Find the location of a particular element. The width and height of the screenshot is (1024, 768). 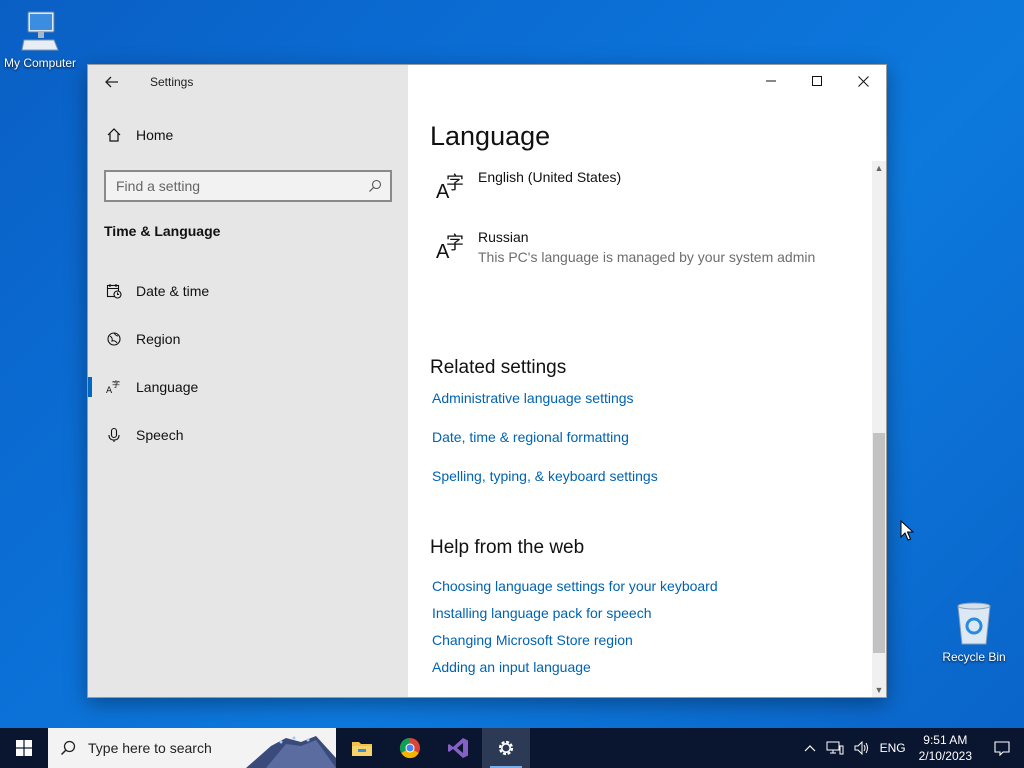

back-arrow-icon is located at coordinates (111, 82).